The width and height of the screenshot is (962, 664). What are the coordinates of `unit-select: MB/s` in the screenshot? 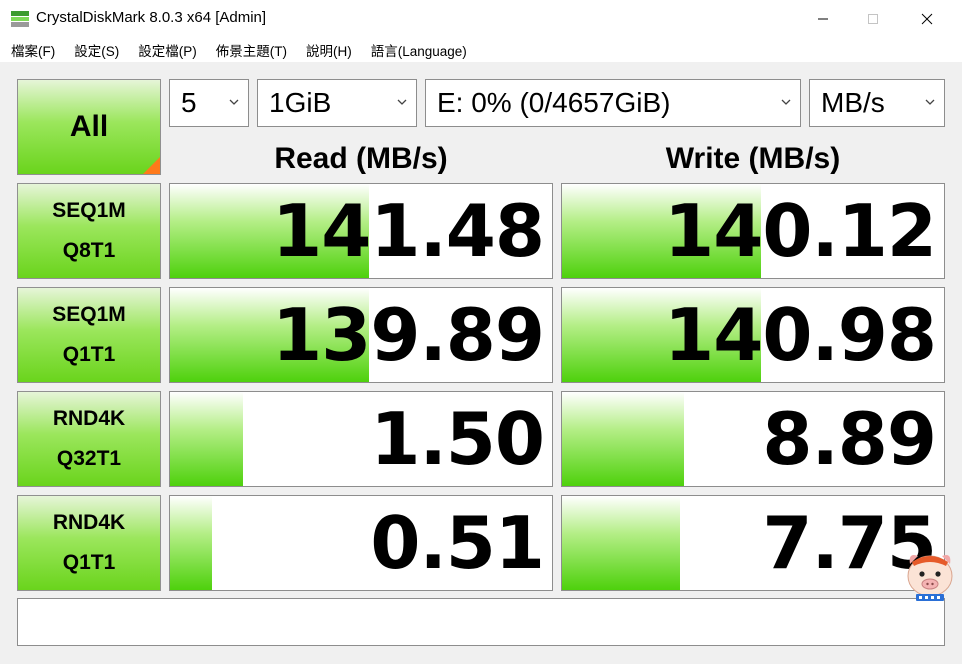 It's located at (877, 103).